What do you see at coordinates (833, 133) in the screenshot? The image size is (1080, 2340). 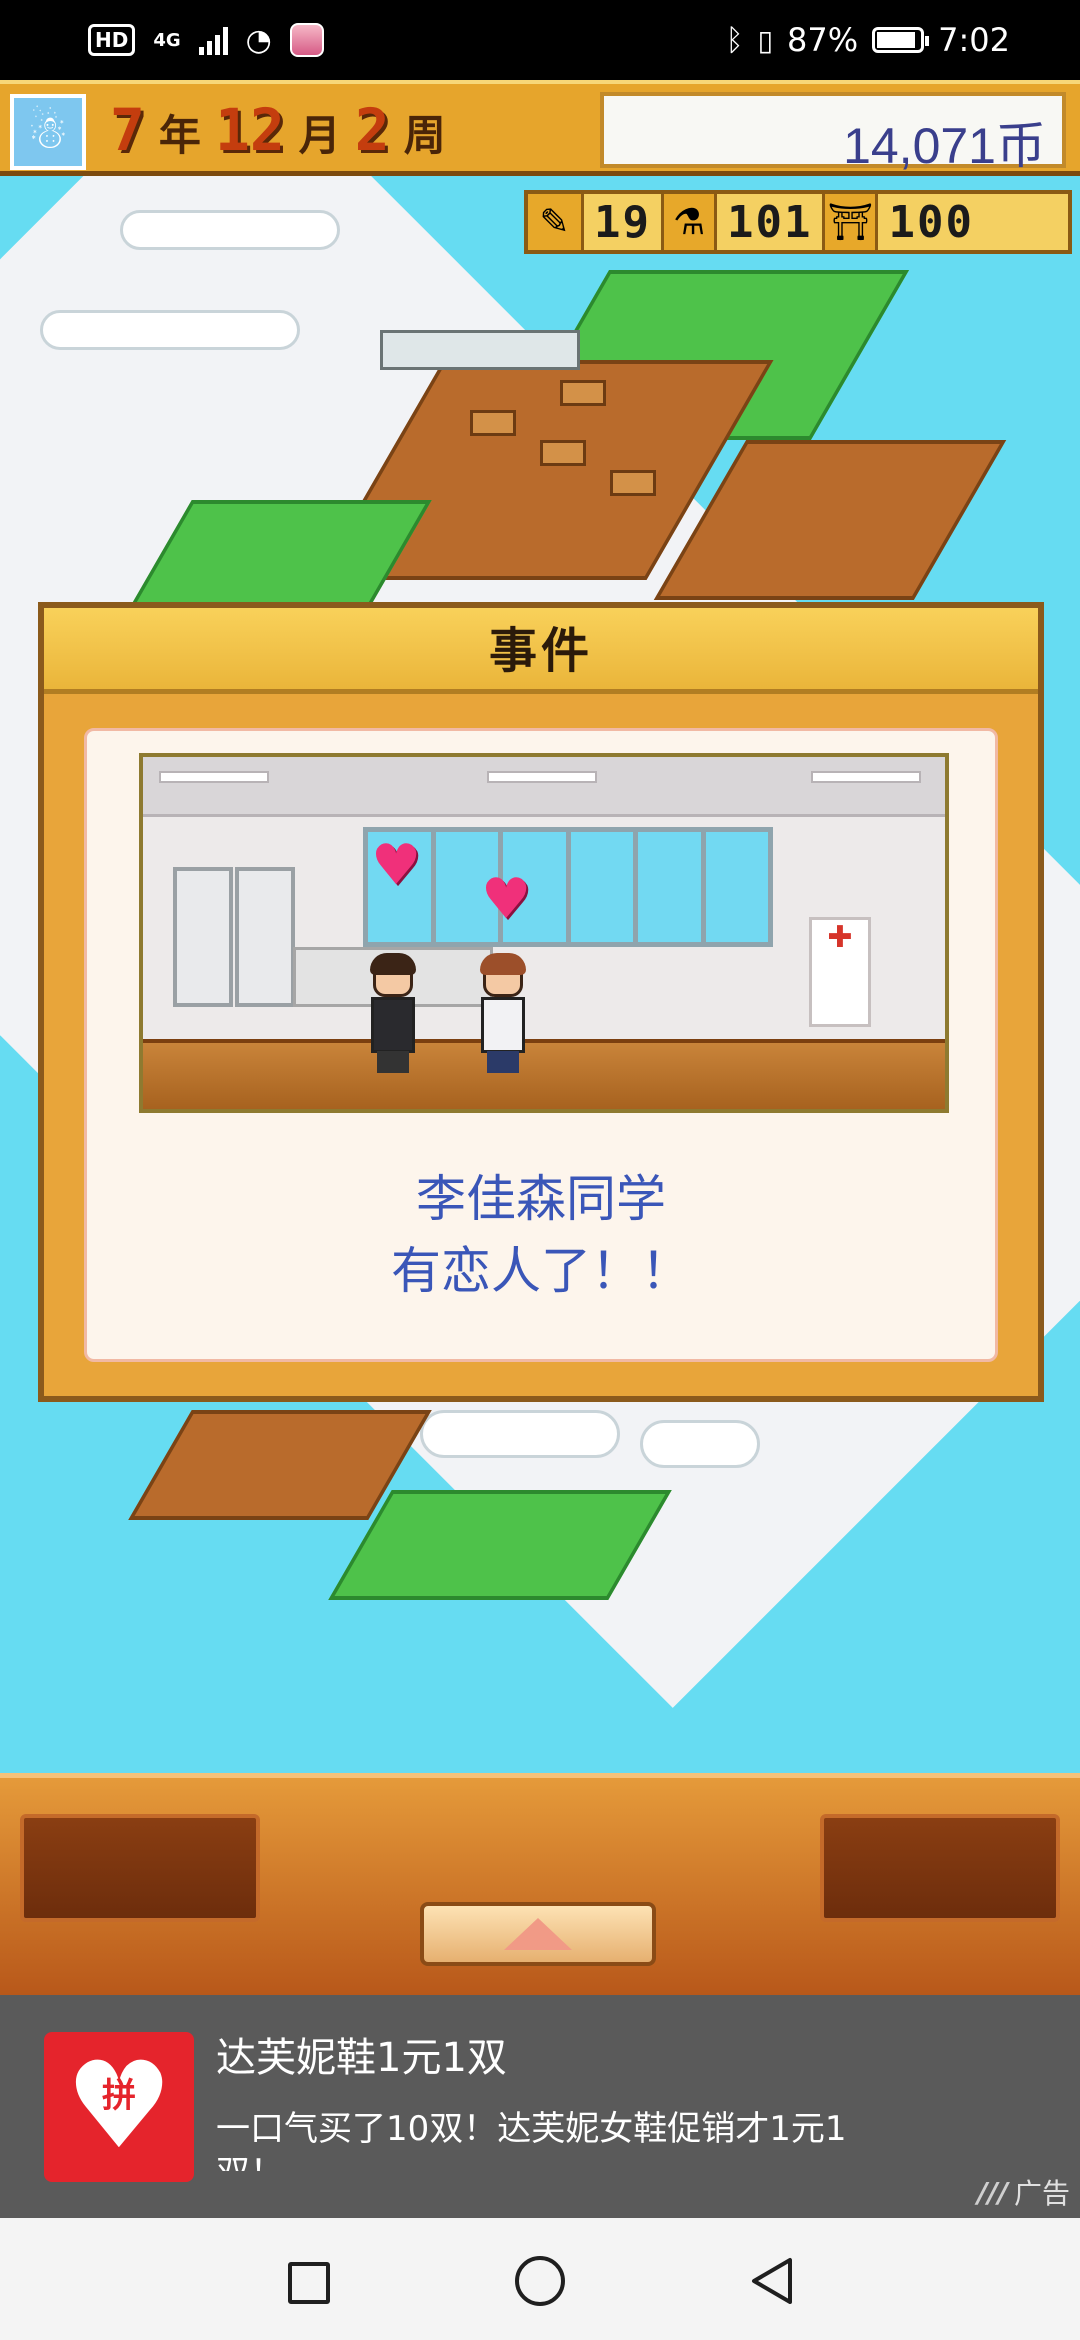 I see `money-box: 14,071币` at bounding box center [833, 133].